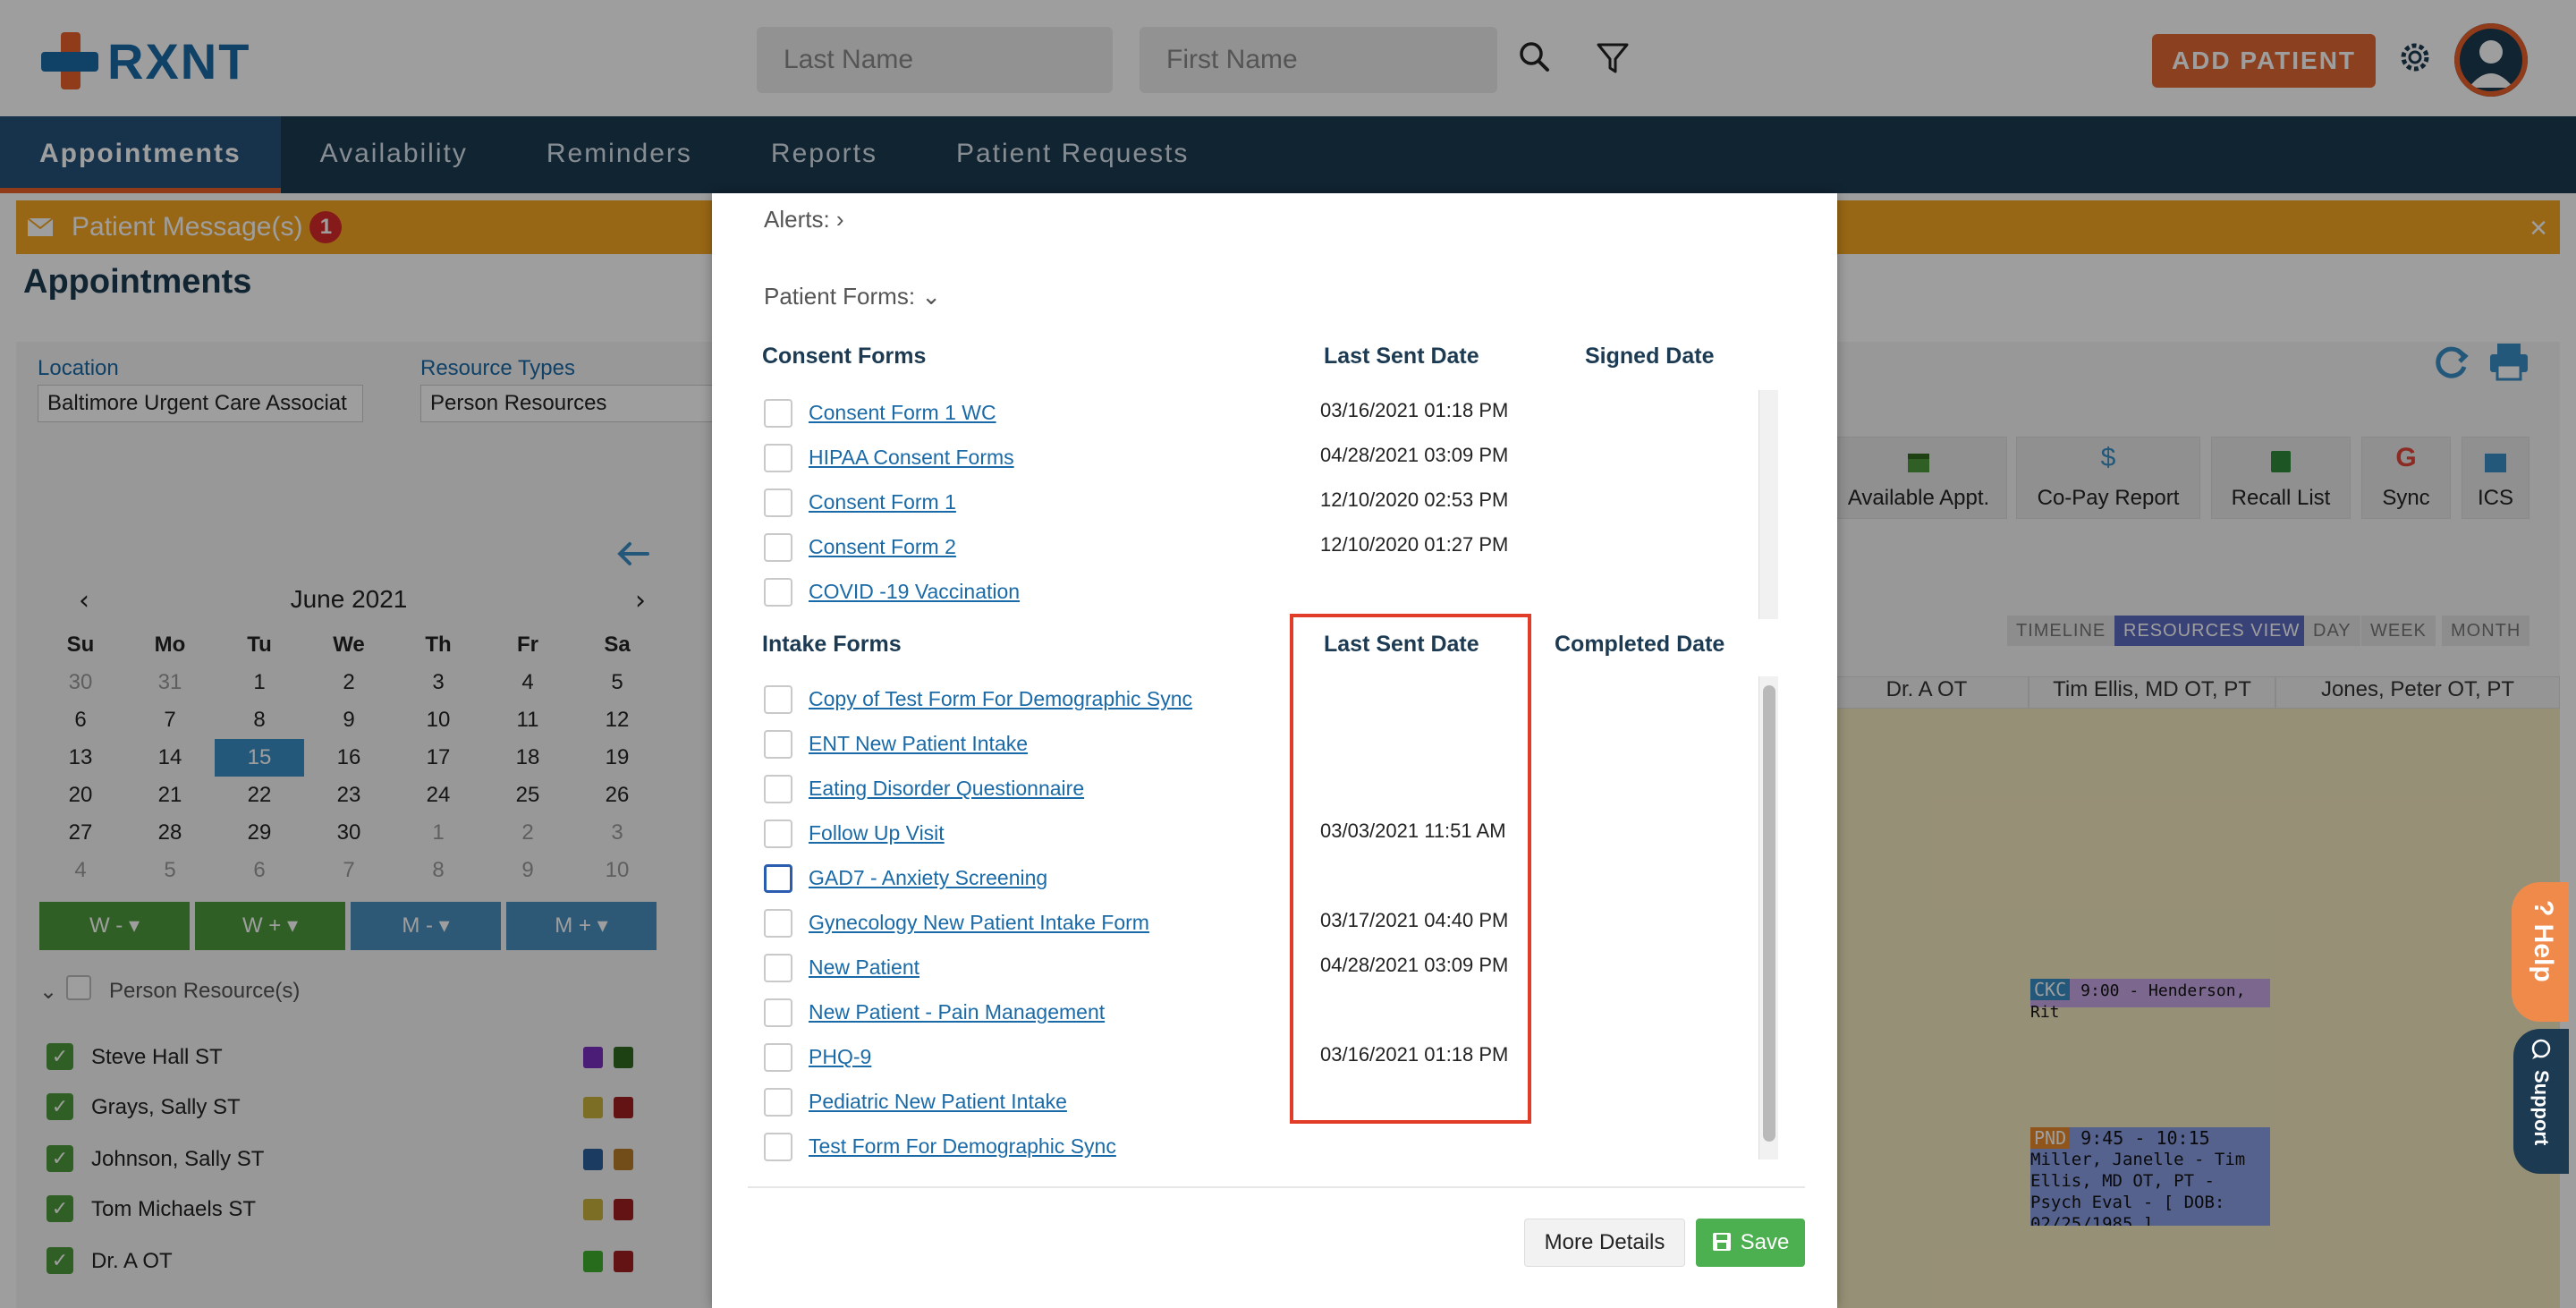  I want to click on last-sent-date: 03/16/2021 01:18 PM, so click(1414, 410).